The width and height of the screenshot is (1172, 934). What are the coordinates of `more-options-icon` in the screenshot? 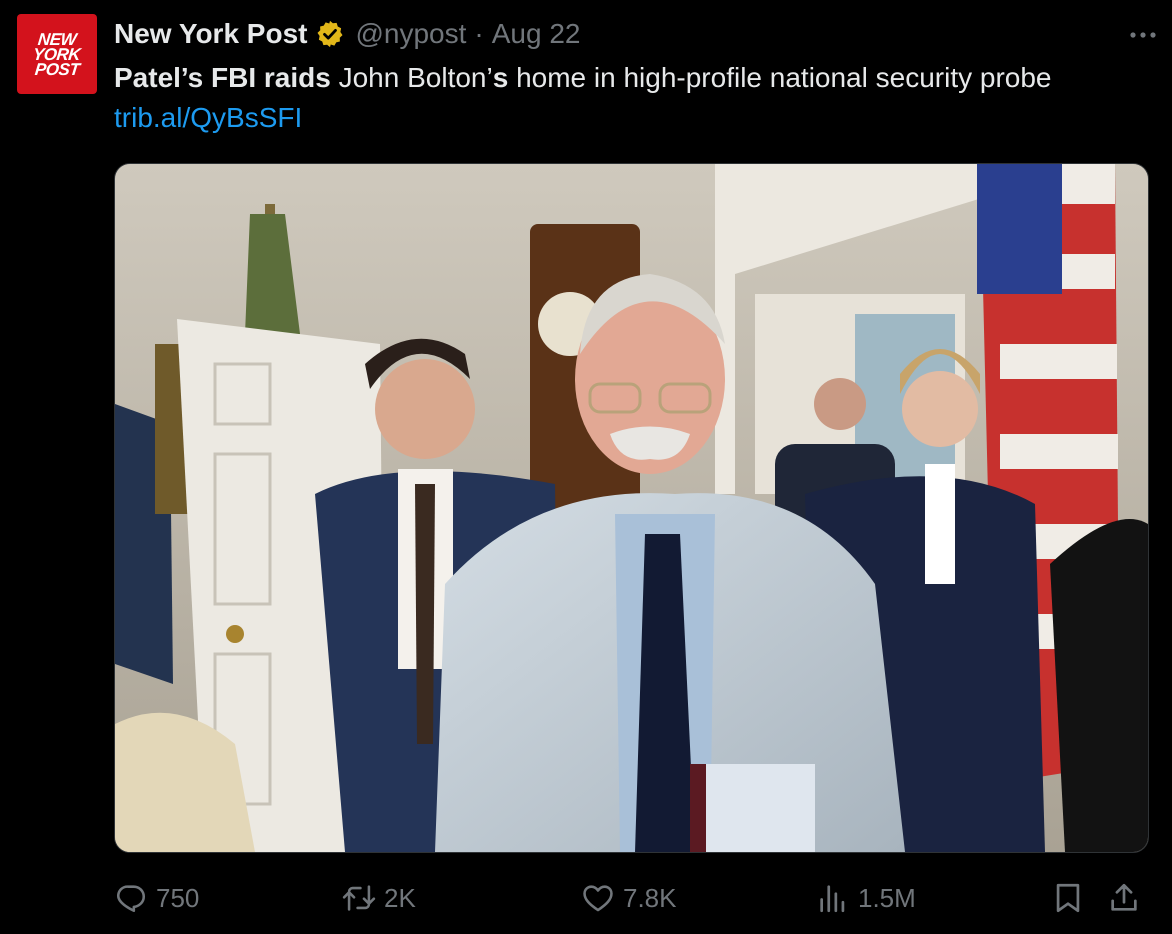 It's located at (1143, 35).